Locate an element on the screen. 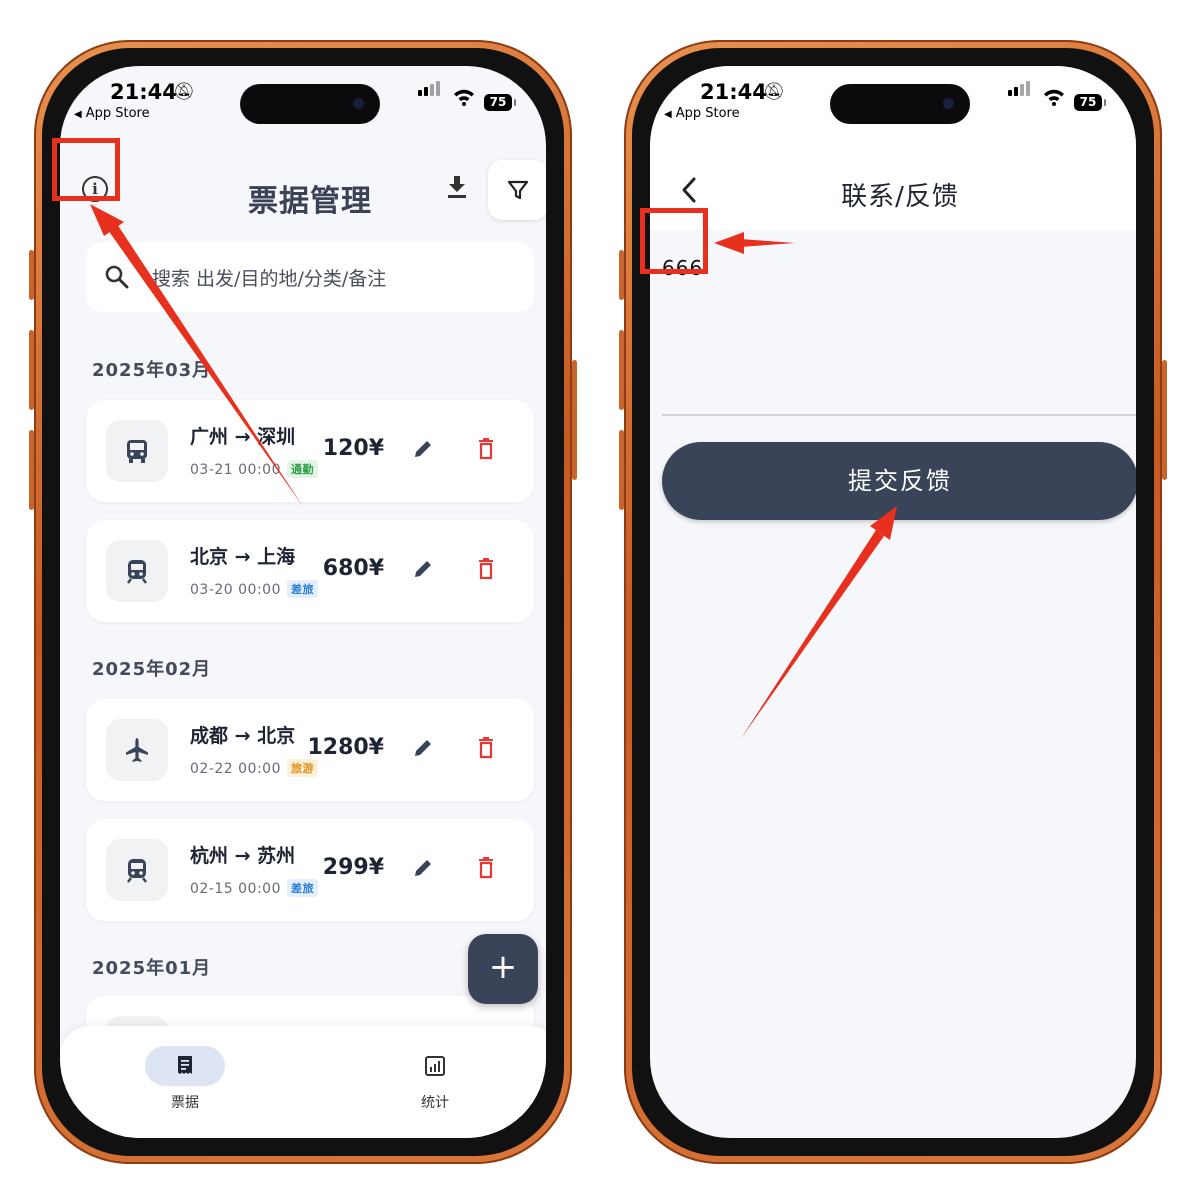 This screenshot has width=1200, height=1200. annotation-arrow-info is located at coordinates (197, 356).